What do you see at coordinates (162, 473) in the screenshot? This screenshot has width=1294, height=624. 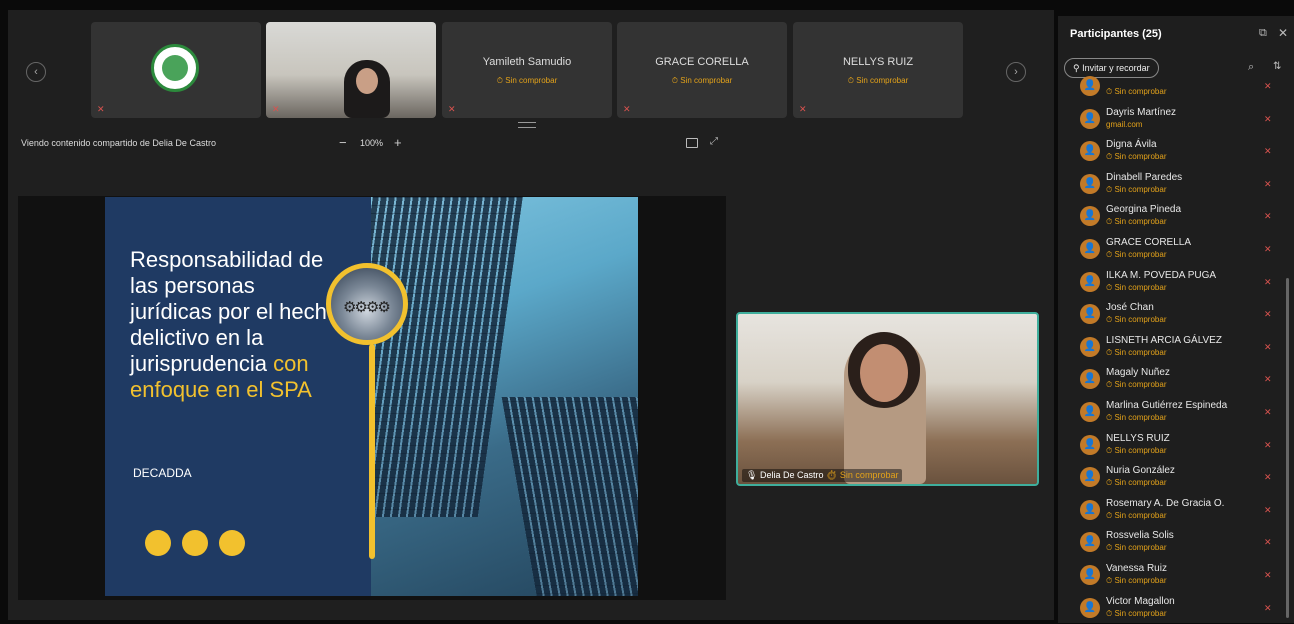 I see `slide-organization: DECADDA` at bounding box center [162, 473].